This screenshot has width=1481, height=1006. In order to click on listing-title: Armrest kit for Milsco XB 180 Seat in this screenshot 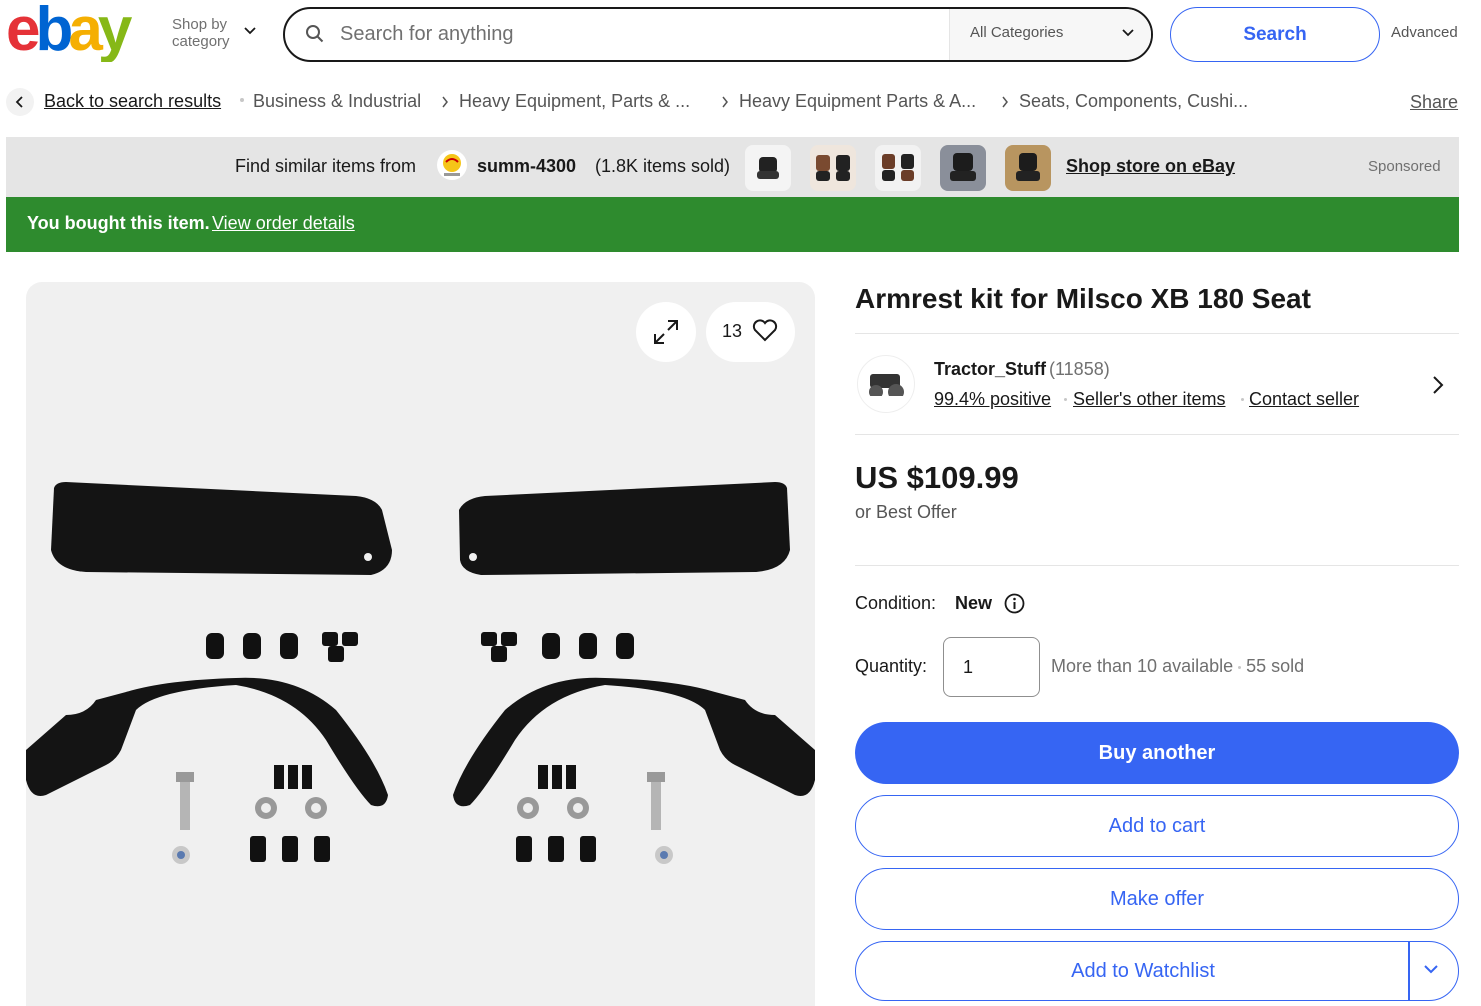, I will do `click(1083, 298)`.